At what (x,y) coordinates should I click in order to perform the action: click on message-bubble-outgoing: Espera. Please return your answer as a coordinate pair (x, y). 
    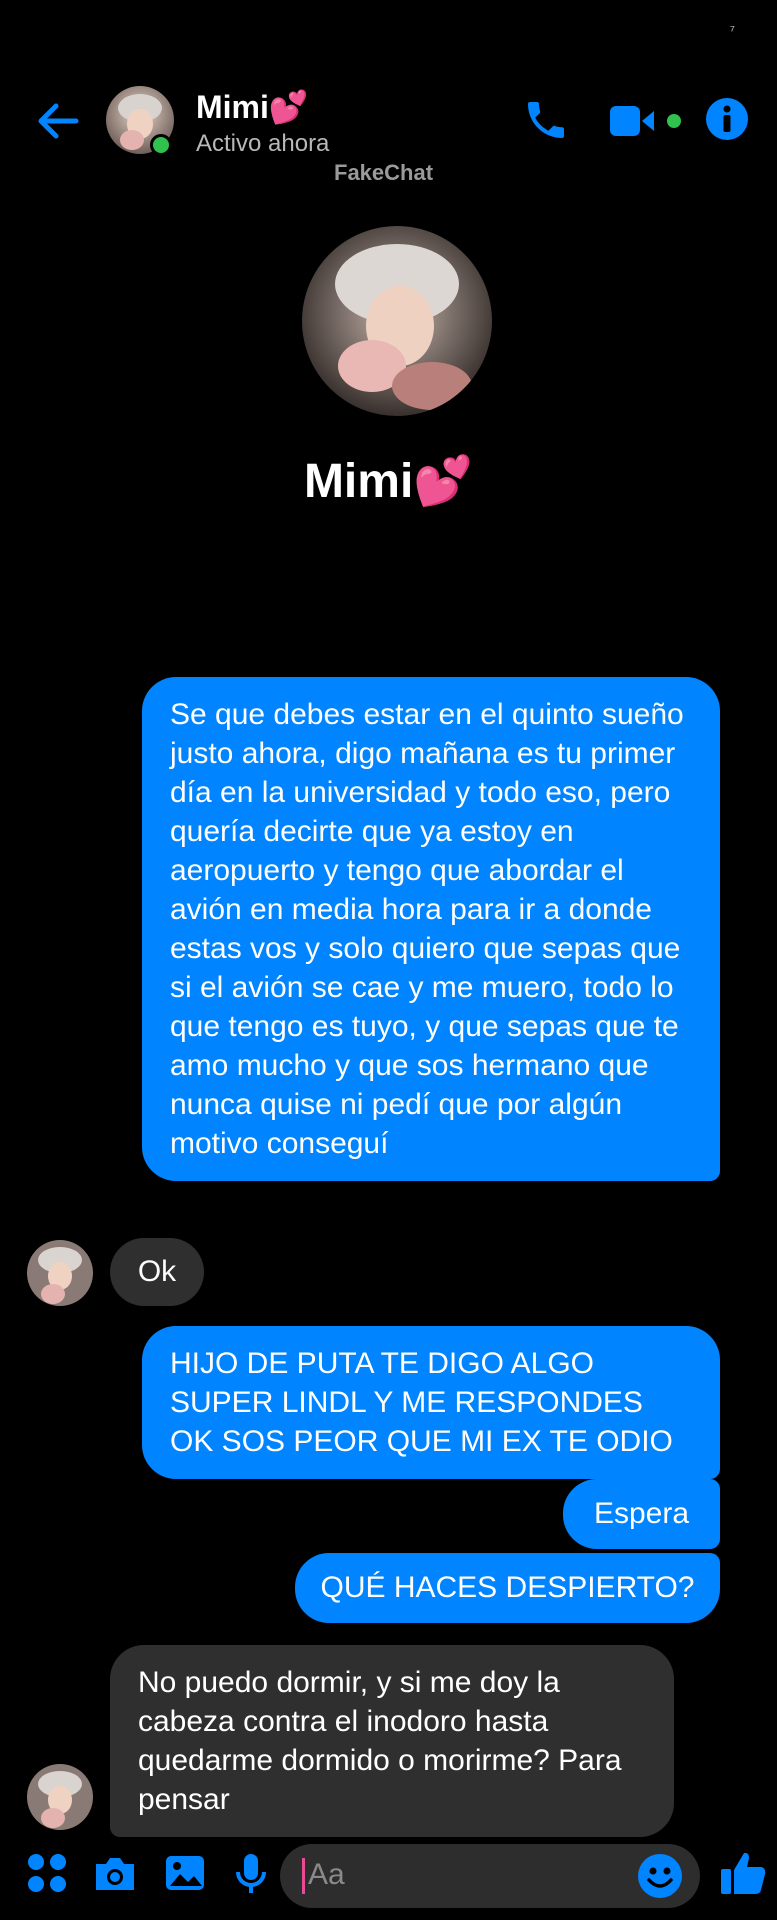
    Looking at the image, I should click on (641, 1514).